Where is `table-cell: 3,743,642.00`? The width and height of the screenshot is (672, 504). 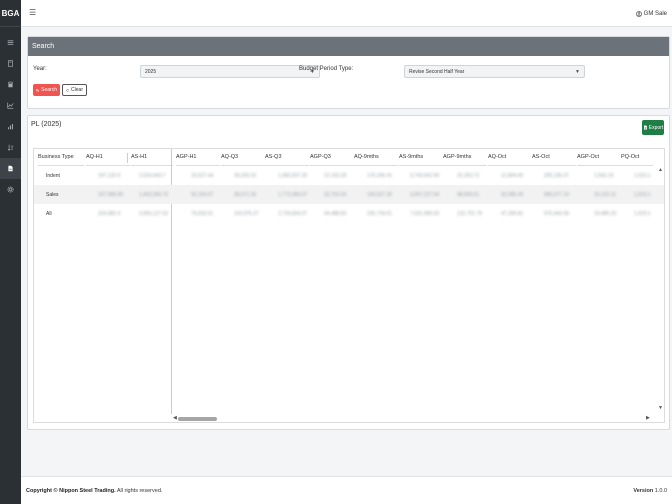
table-cell: 3,743,642.00 is located at coordinates (425, 175).